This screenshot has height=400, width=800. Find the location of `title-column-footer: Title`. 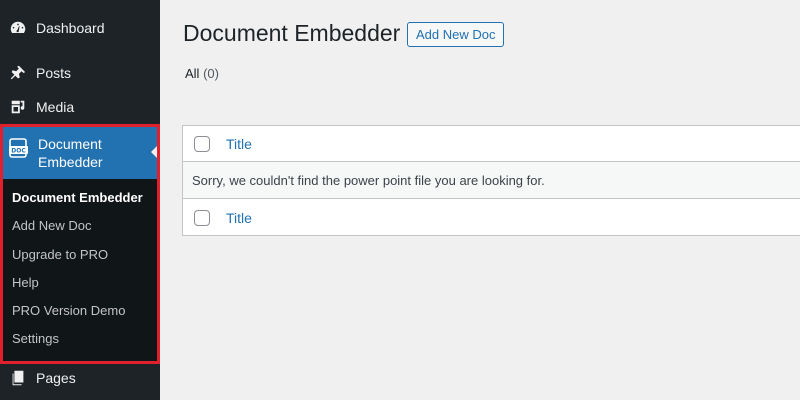

title-column-footer: Title is located at coordinates (239, 218).